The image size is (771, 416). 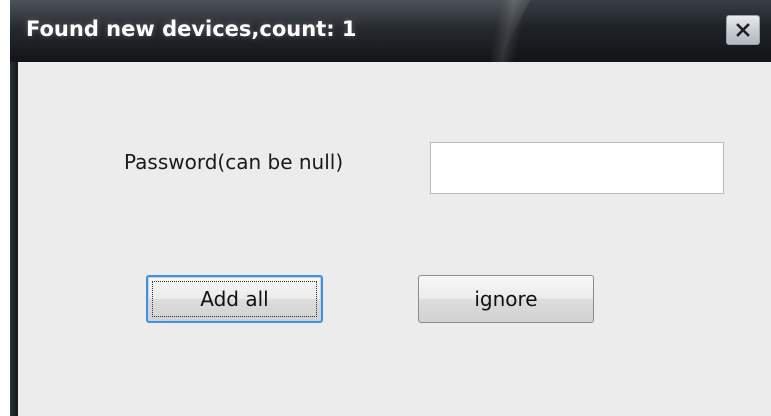 I want to click on password-input, so click(x=577, y=168).